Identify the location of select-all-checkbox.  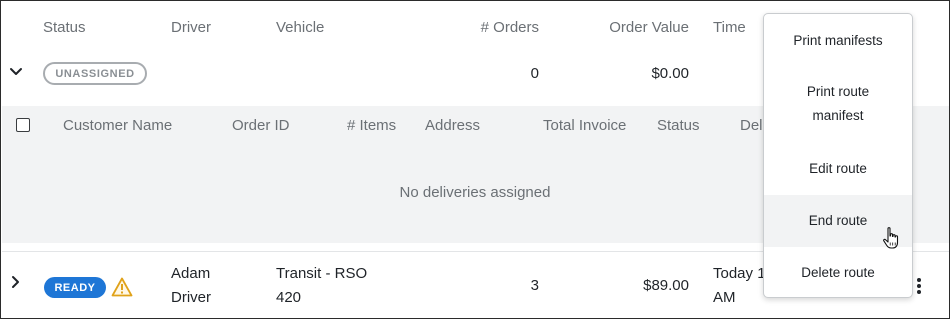
(23, 125).